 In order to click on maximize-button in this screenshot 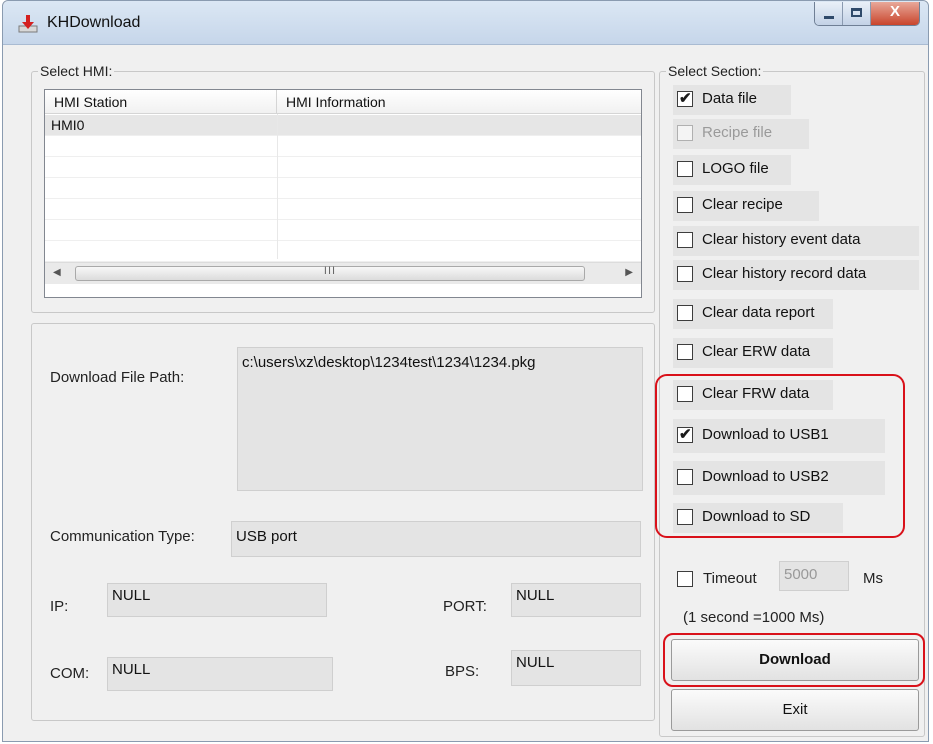, I will do `click(857, 13)`.